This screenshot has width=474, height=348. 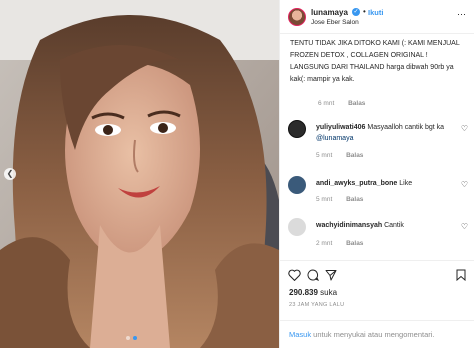 What do you see at coordinates (377, 288) in the screenshot?
I see `post-actions: 290.839 suka 23 JAM YANG LALU` at bounding box center [377, 288].